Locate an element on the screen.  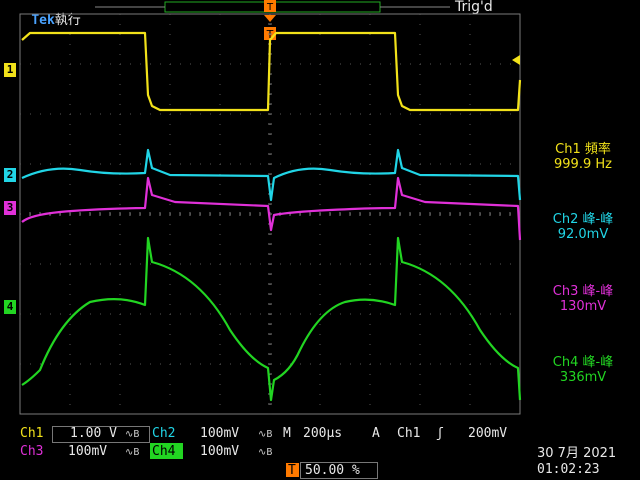
measurement-ch3: Ch3 峰-峰 130mV is located at coordinates (583, 299).